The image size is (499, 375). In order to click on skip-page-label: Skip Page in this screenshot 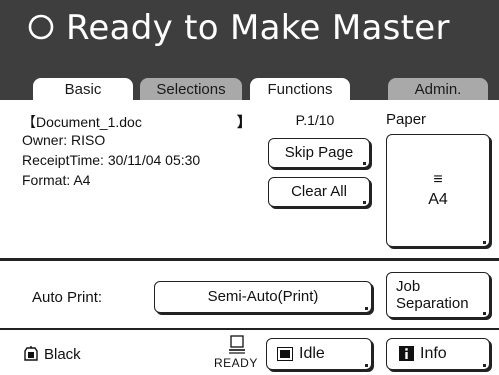, I will do `click(319, 152)`.